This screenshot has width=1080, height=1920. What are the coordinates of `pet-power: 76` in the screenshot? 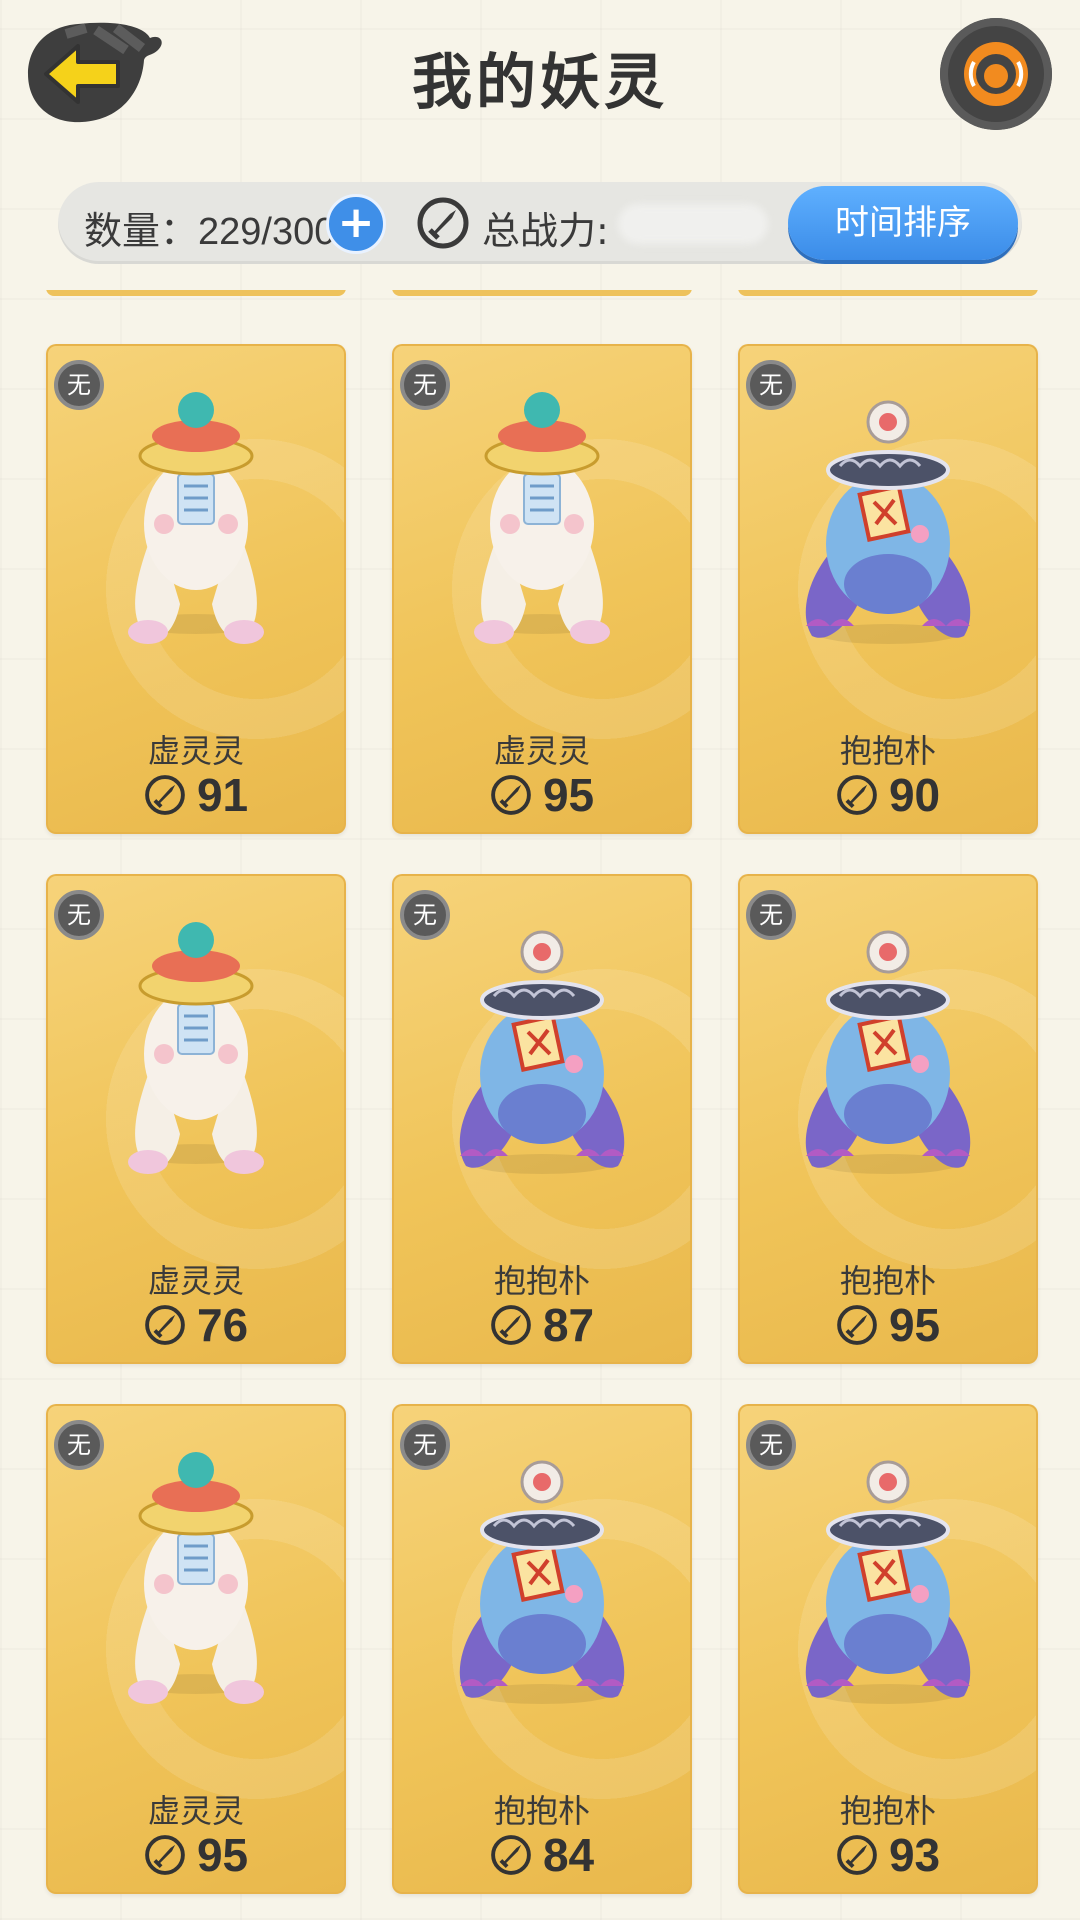 It's located at (196, 1326).